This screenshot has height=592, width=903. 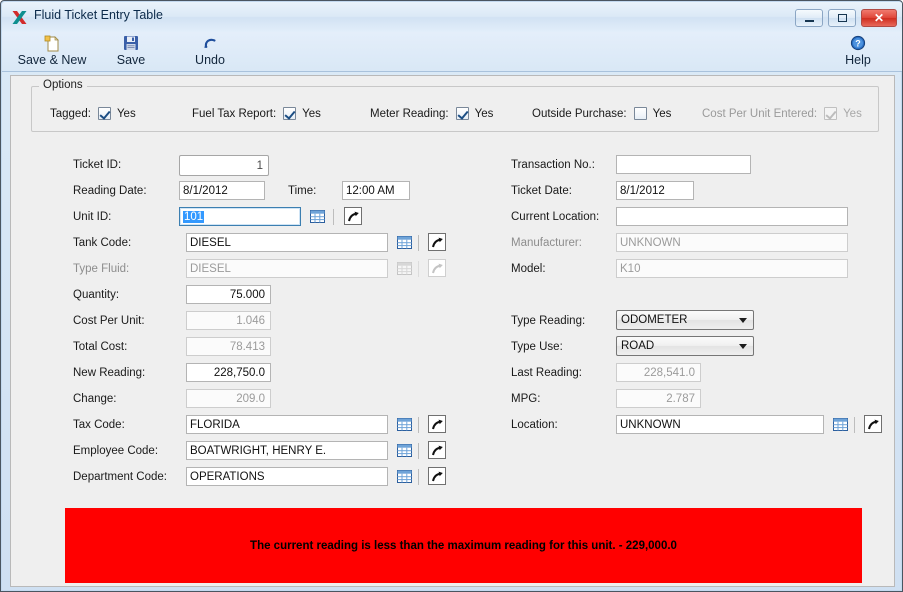 I want to click on option-fuel-tax-report-checkbox, so click(x=290, y=113).